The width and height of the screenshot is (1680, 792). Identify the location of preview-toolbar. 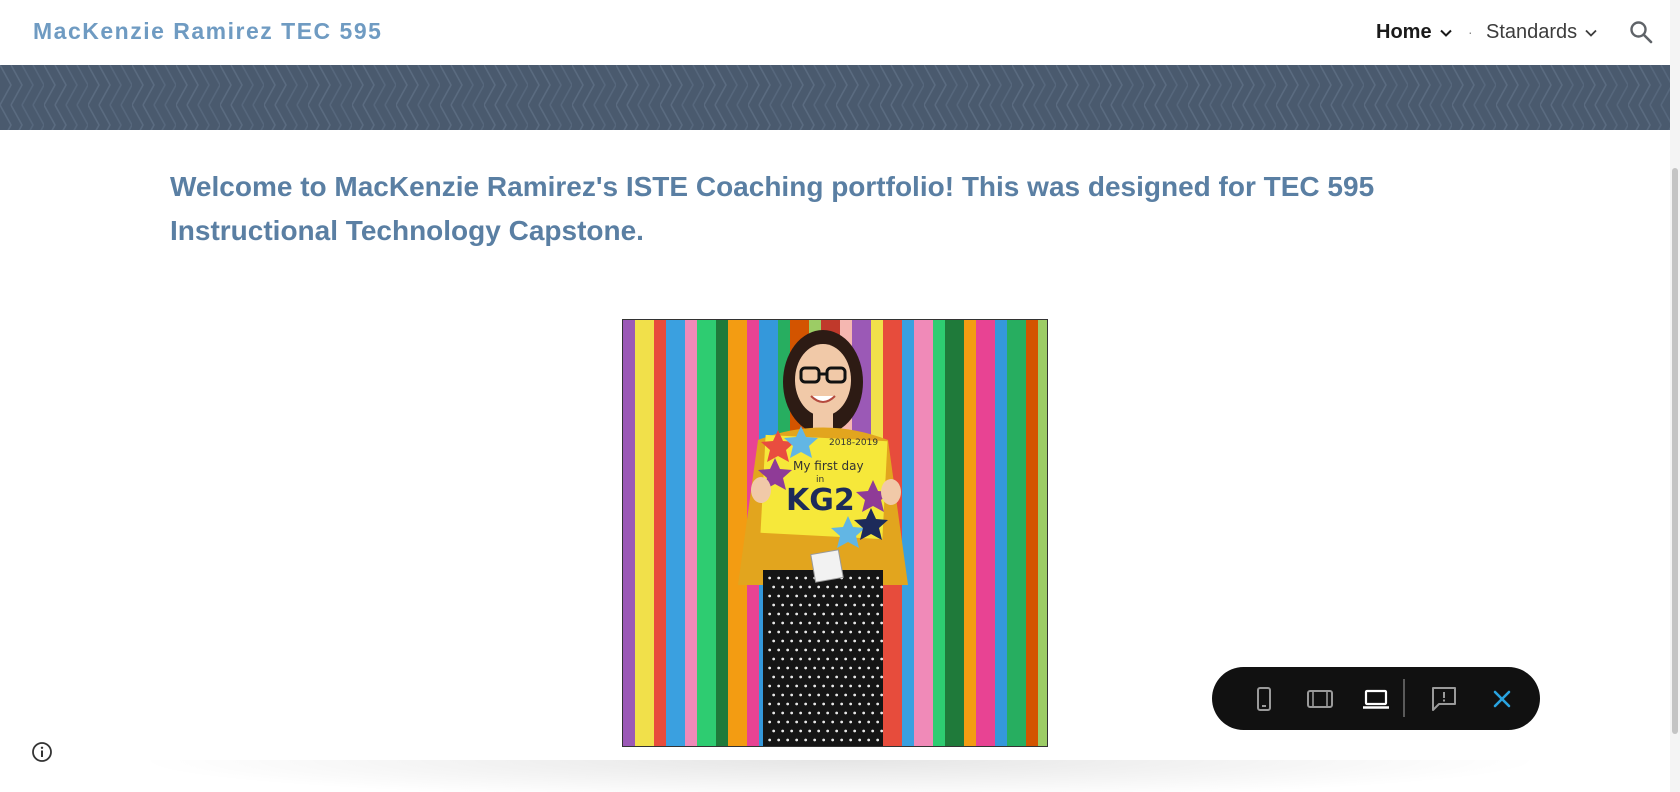
(1376, 698).